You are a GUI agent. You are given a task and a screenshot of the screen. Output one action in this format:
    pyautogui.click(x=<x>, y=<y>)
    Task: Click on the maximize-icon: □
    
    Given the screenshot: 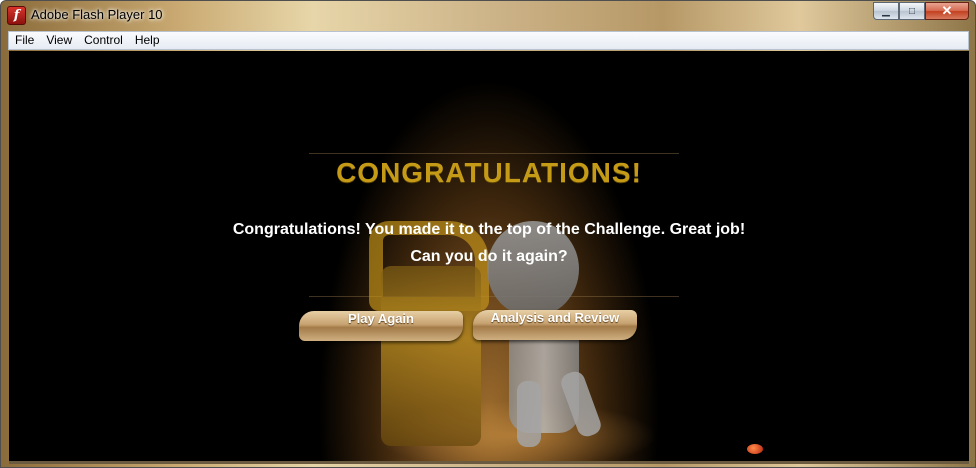 What is the action you would take?
    pyautogui.click(x=912, y=11)
    